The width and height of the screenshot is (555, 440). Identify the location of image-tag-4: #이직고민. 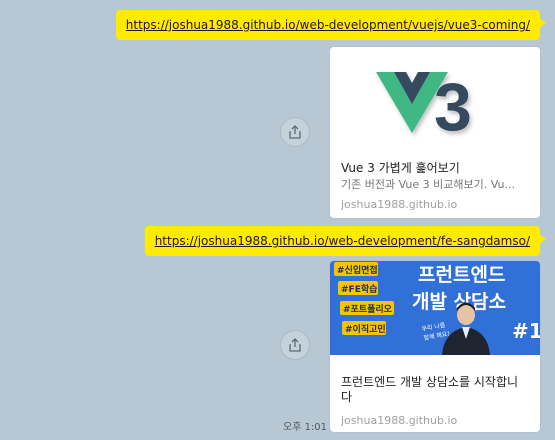
(365, 329).